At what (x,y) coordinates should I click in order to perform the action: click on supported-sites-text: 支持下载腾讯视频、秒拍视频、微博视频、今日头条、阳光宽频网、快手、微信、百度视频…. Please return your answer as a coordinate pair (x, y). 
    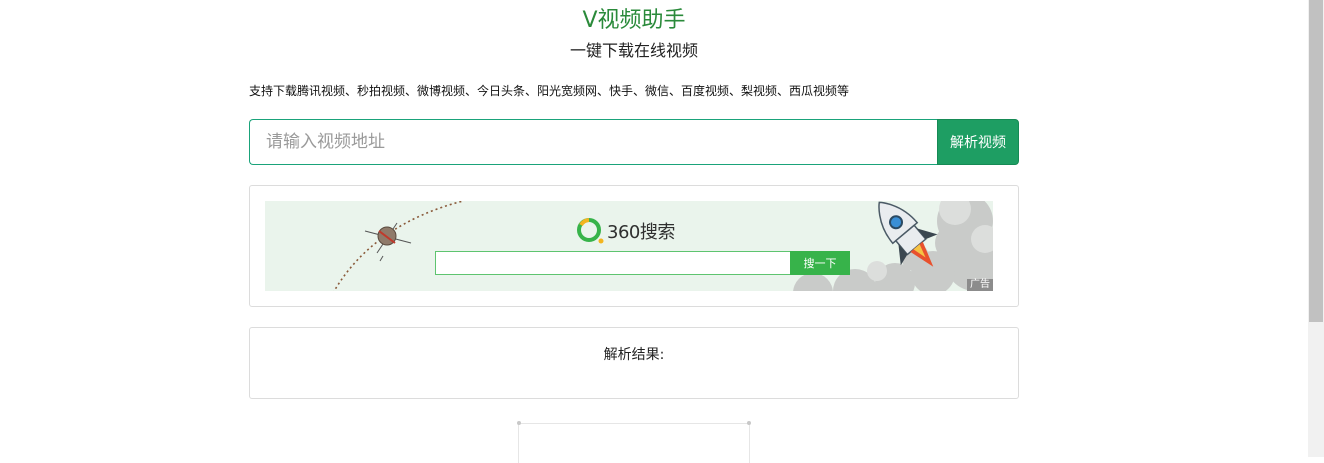
    Looking at the image, I should click on (549, 91).